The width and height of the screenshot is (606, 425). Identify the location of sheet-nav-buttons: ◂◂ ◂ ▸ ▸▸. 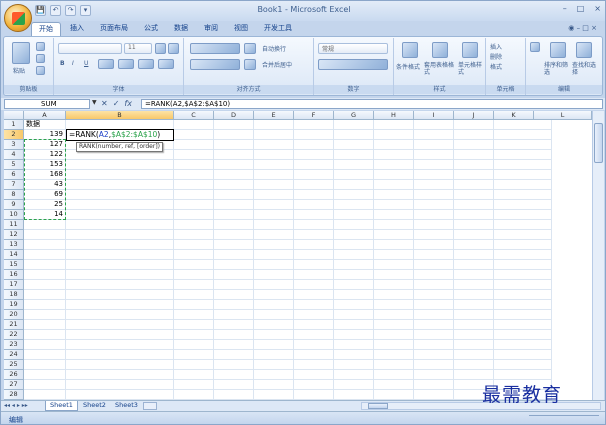
(16, 405).